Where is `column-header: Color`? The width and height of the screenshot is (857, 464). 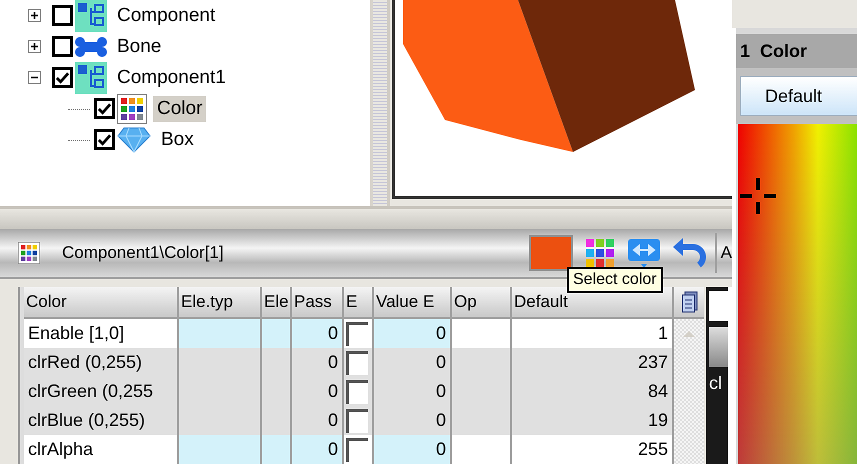 column-header: Color is located at coordinates (101, 302).